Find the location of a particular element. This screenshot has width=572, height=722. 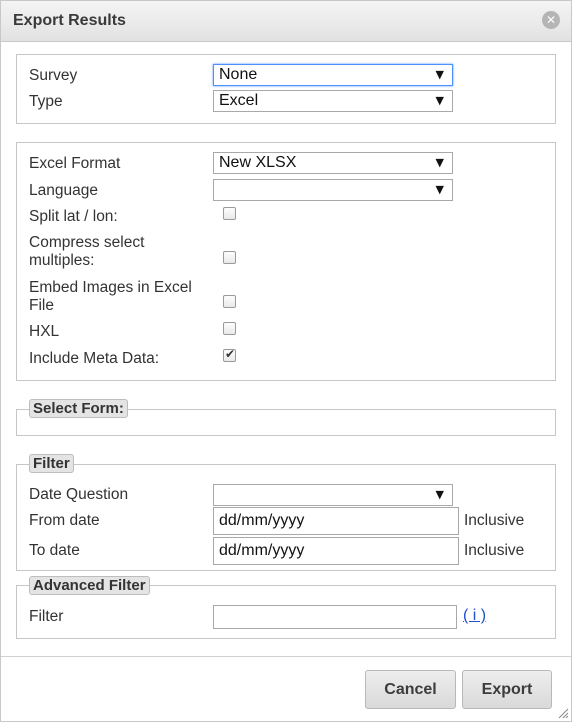

include-meta-data-label: Include Meta Data: is located at coordinates (94, 358).